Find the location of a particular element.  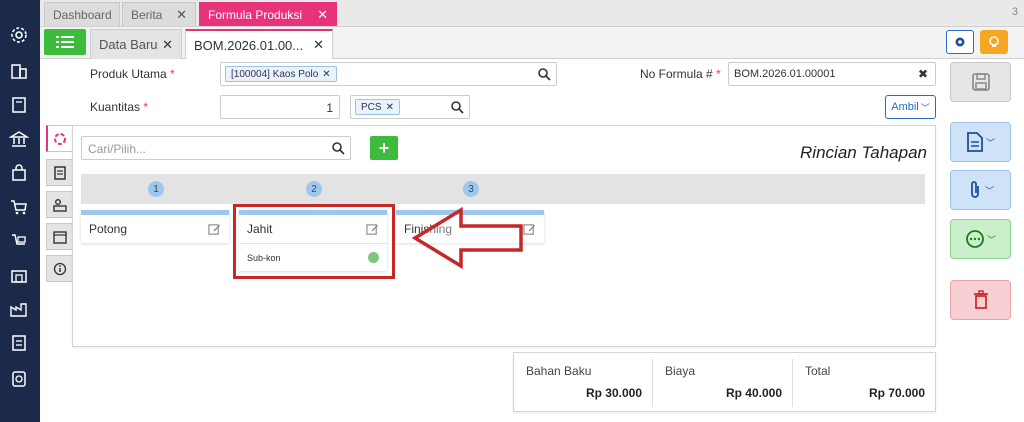

unit-chip-label: PCS is located at coordinates (371, 107).